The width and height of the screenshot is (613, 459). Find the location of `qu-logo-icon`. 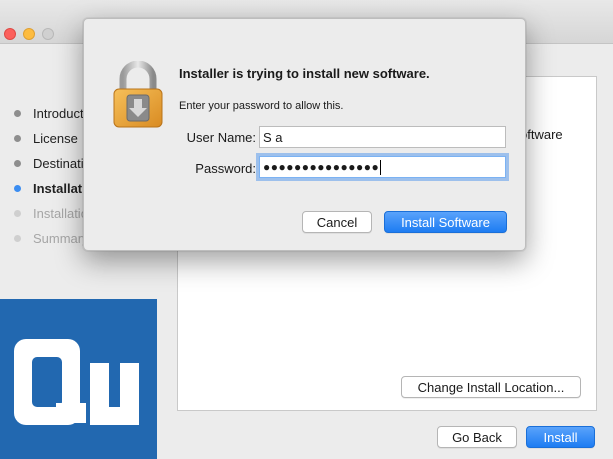

qu-logo-icon is located at coordinates (76, 382).